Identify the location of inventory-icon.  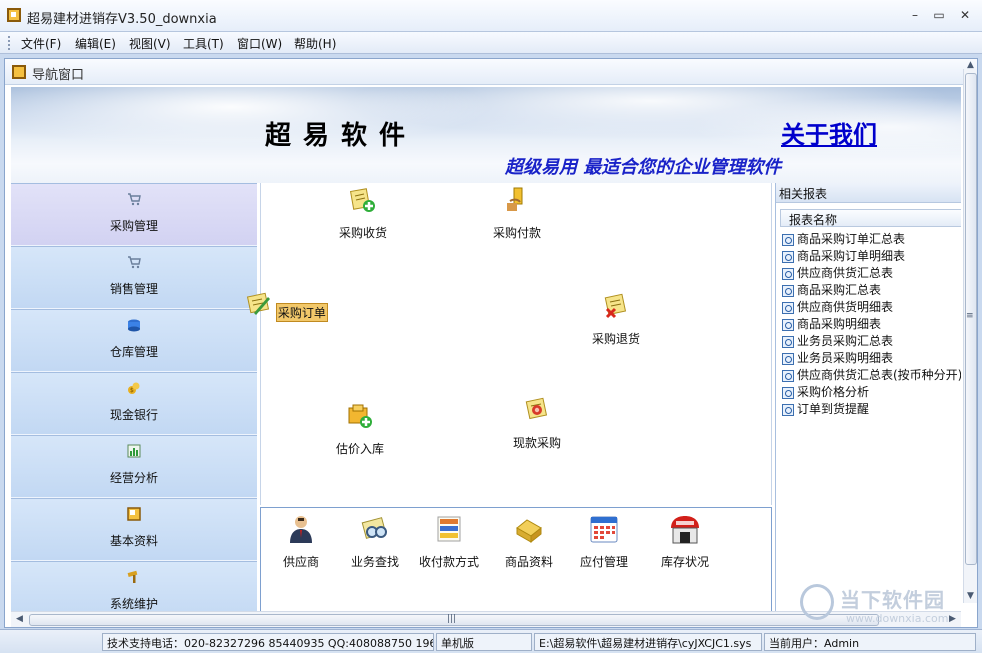
(685, 530).